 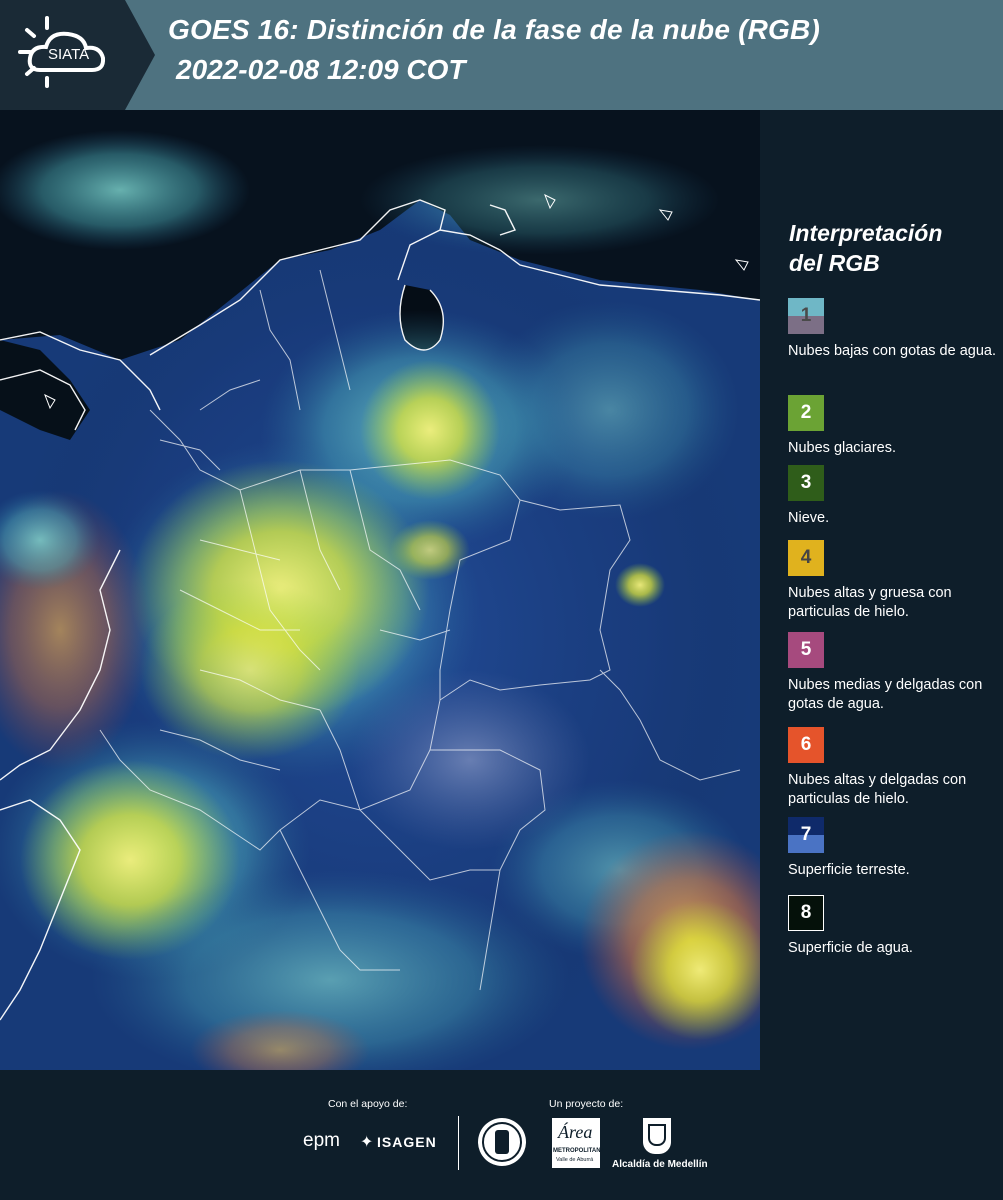 I want to click on legend-item-7: 7 Superficie terreste., so click(x=893, y=848).